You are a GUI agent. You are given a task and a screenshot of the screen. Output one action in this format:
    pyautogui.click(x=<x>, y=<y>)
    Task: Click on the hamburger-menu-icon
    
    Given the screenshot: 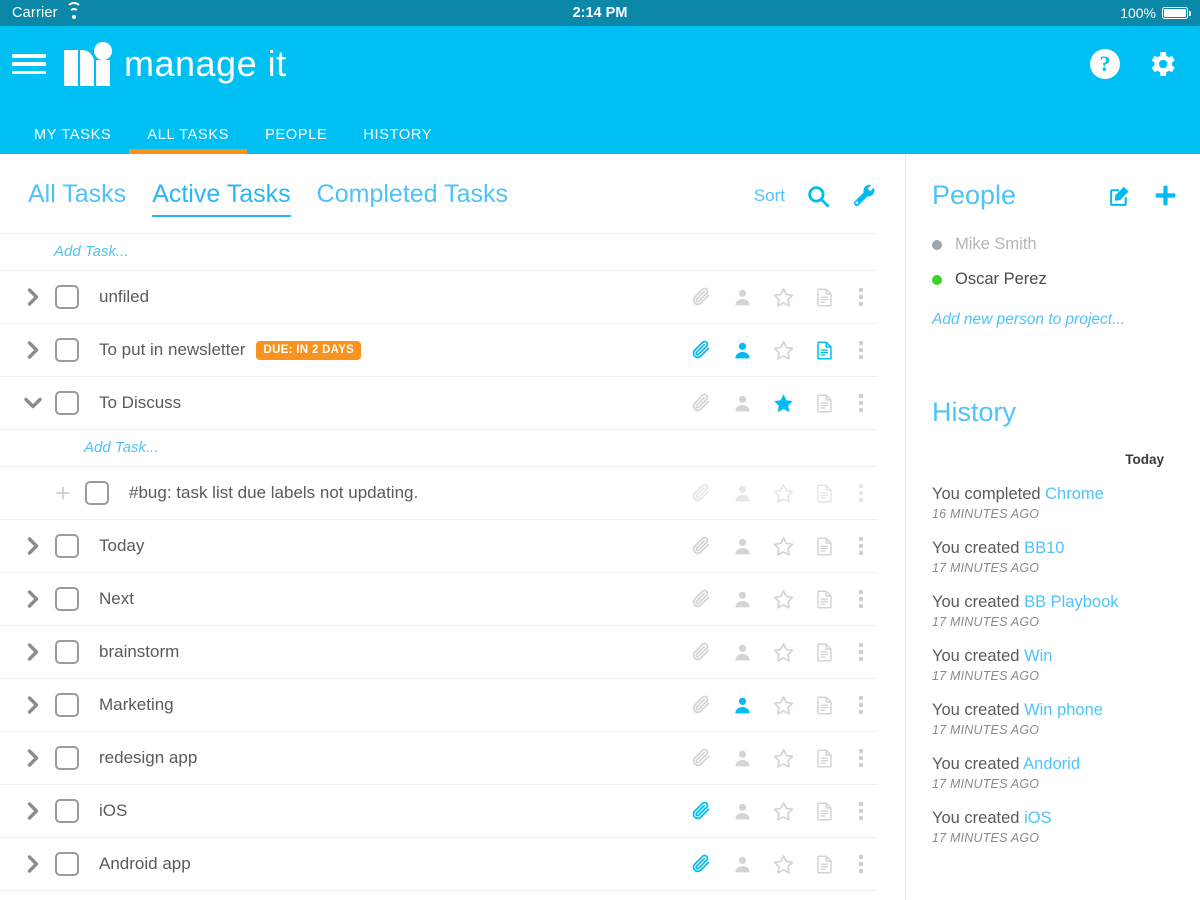 What is the action you would take?
    pyautogui.click(x=29, y=64)
    